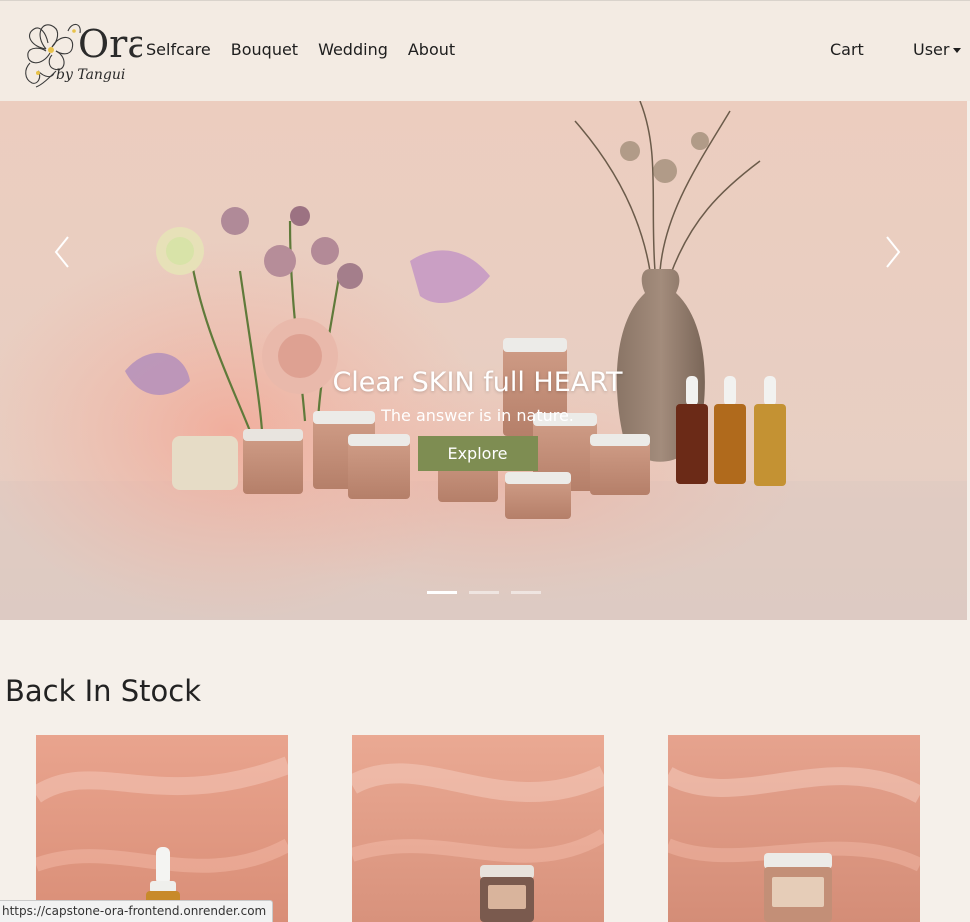 Image resolution: width=970 pixels, height=922 pixels. What do you see at coordinates (957, 50) in the screenshot?
I see `caret-down-icon` at bounding box center [957, 50].